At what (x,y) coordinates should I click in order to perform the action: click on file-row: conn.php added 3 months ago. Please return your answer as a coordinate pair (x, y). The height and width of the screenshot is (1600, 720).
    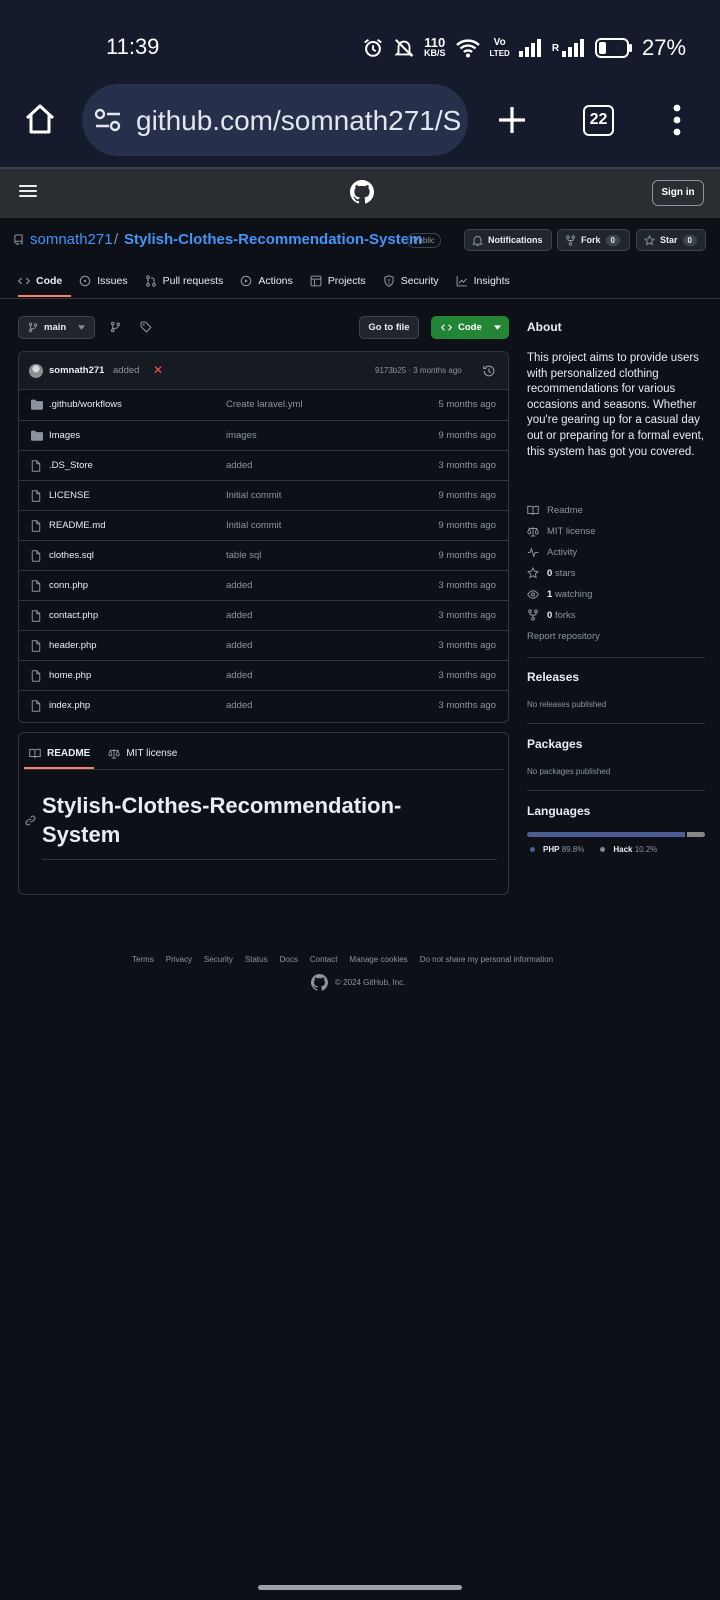
    Looking at the image, I should click on (263, 585).